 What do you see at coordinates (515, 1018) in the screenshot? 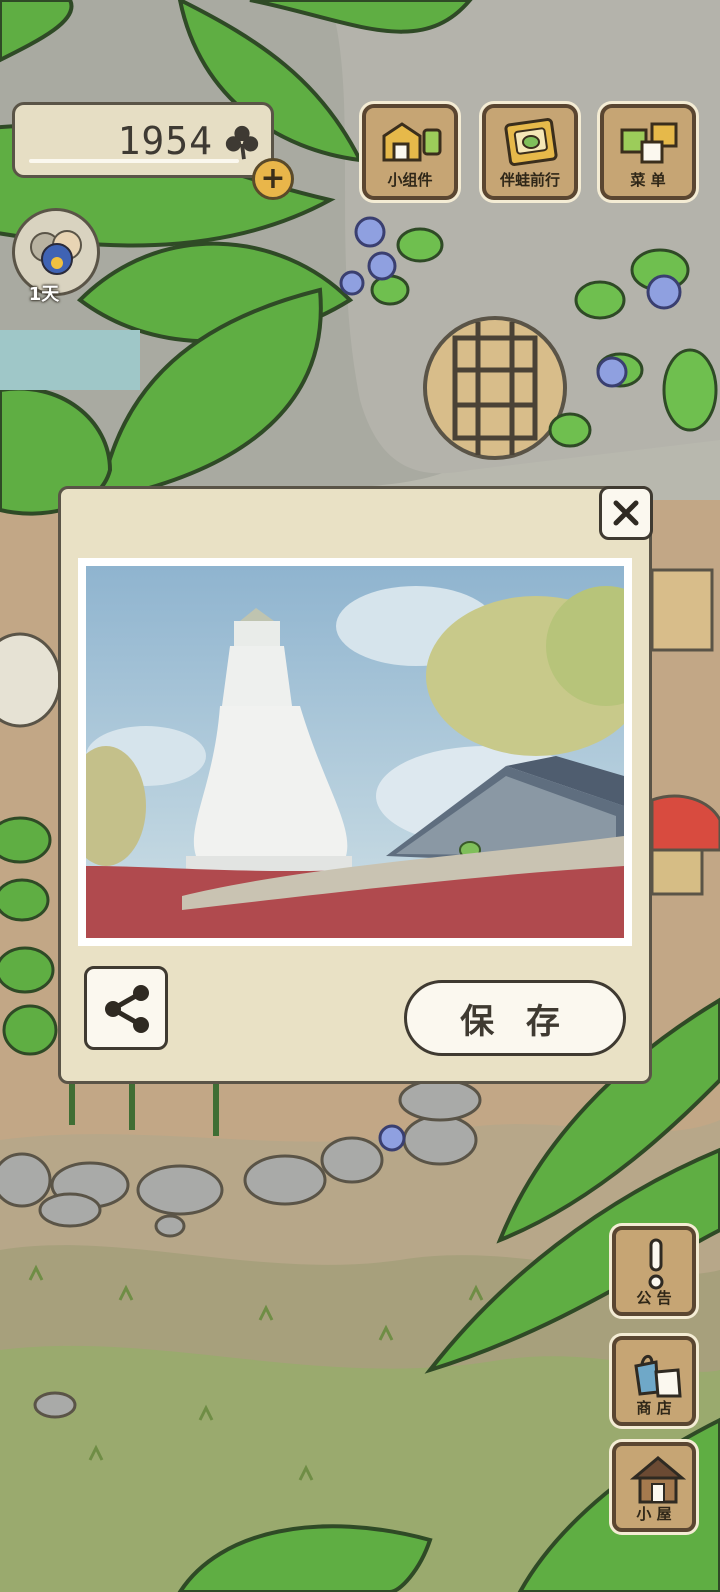
I see `save-button: 保 存` at bounding box center [515, 1018].